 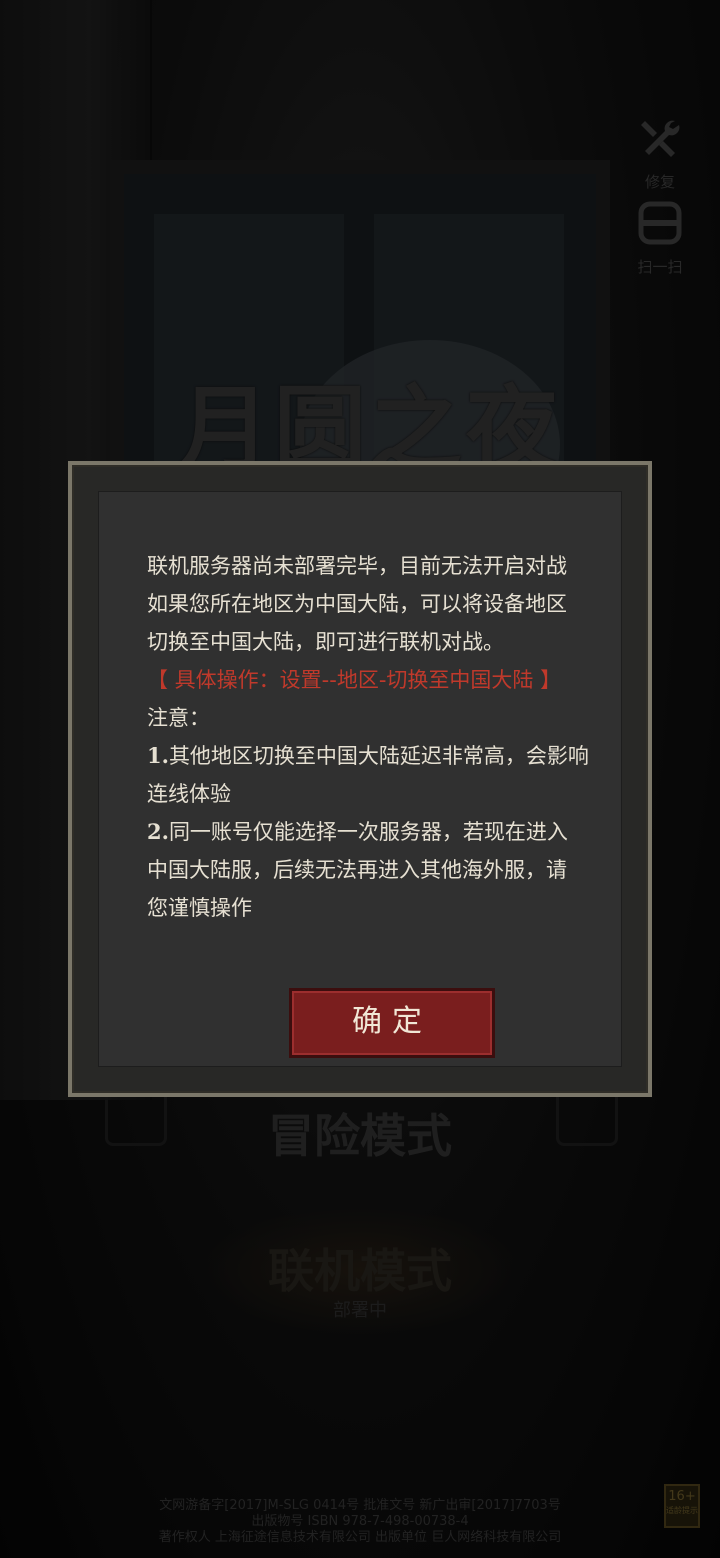 What do you see at coordinates (357, 604) in the screenshot?
I see `message-line: 如果您所在地区为中国大陆，可以将设备地区` at bounding box center [357, 604].